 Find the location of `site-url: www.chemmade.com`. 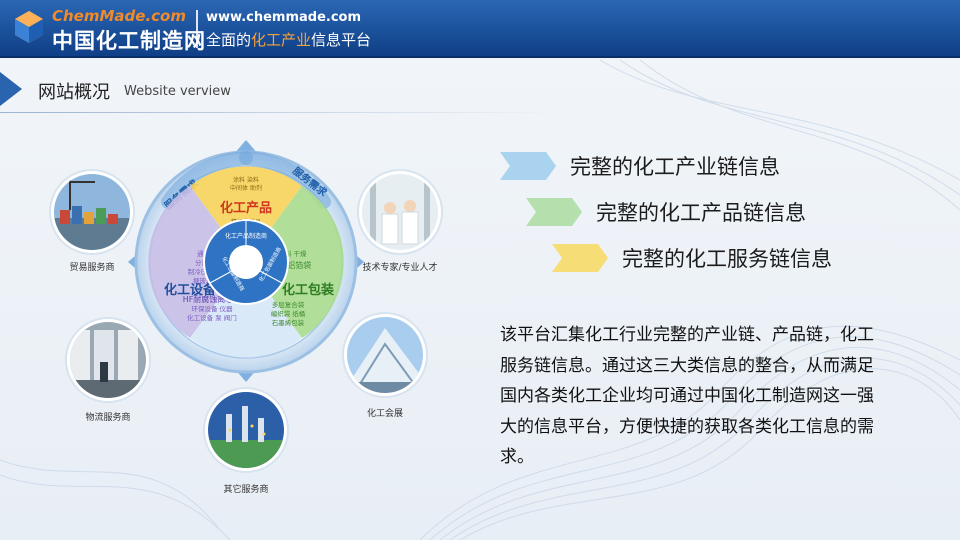

site-url: www.chemmade.com is located at coordinates (283, 17).